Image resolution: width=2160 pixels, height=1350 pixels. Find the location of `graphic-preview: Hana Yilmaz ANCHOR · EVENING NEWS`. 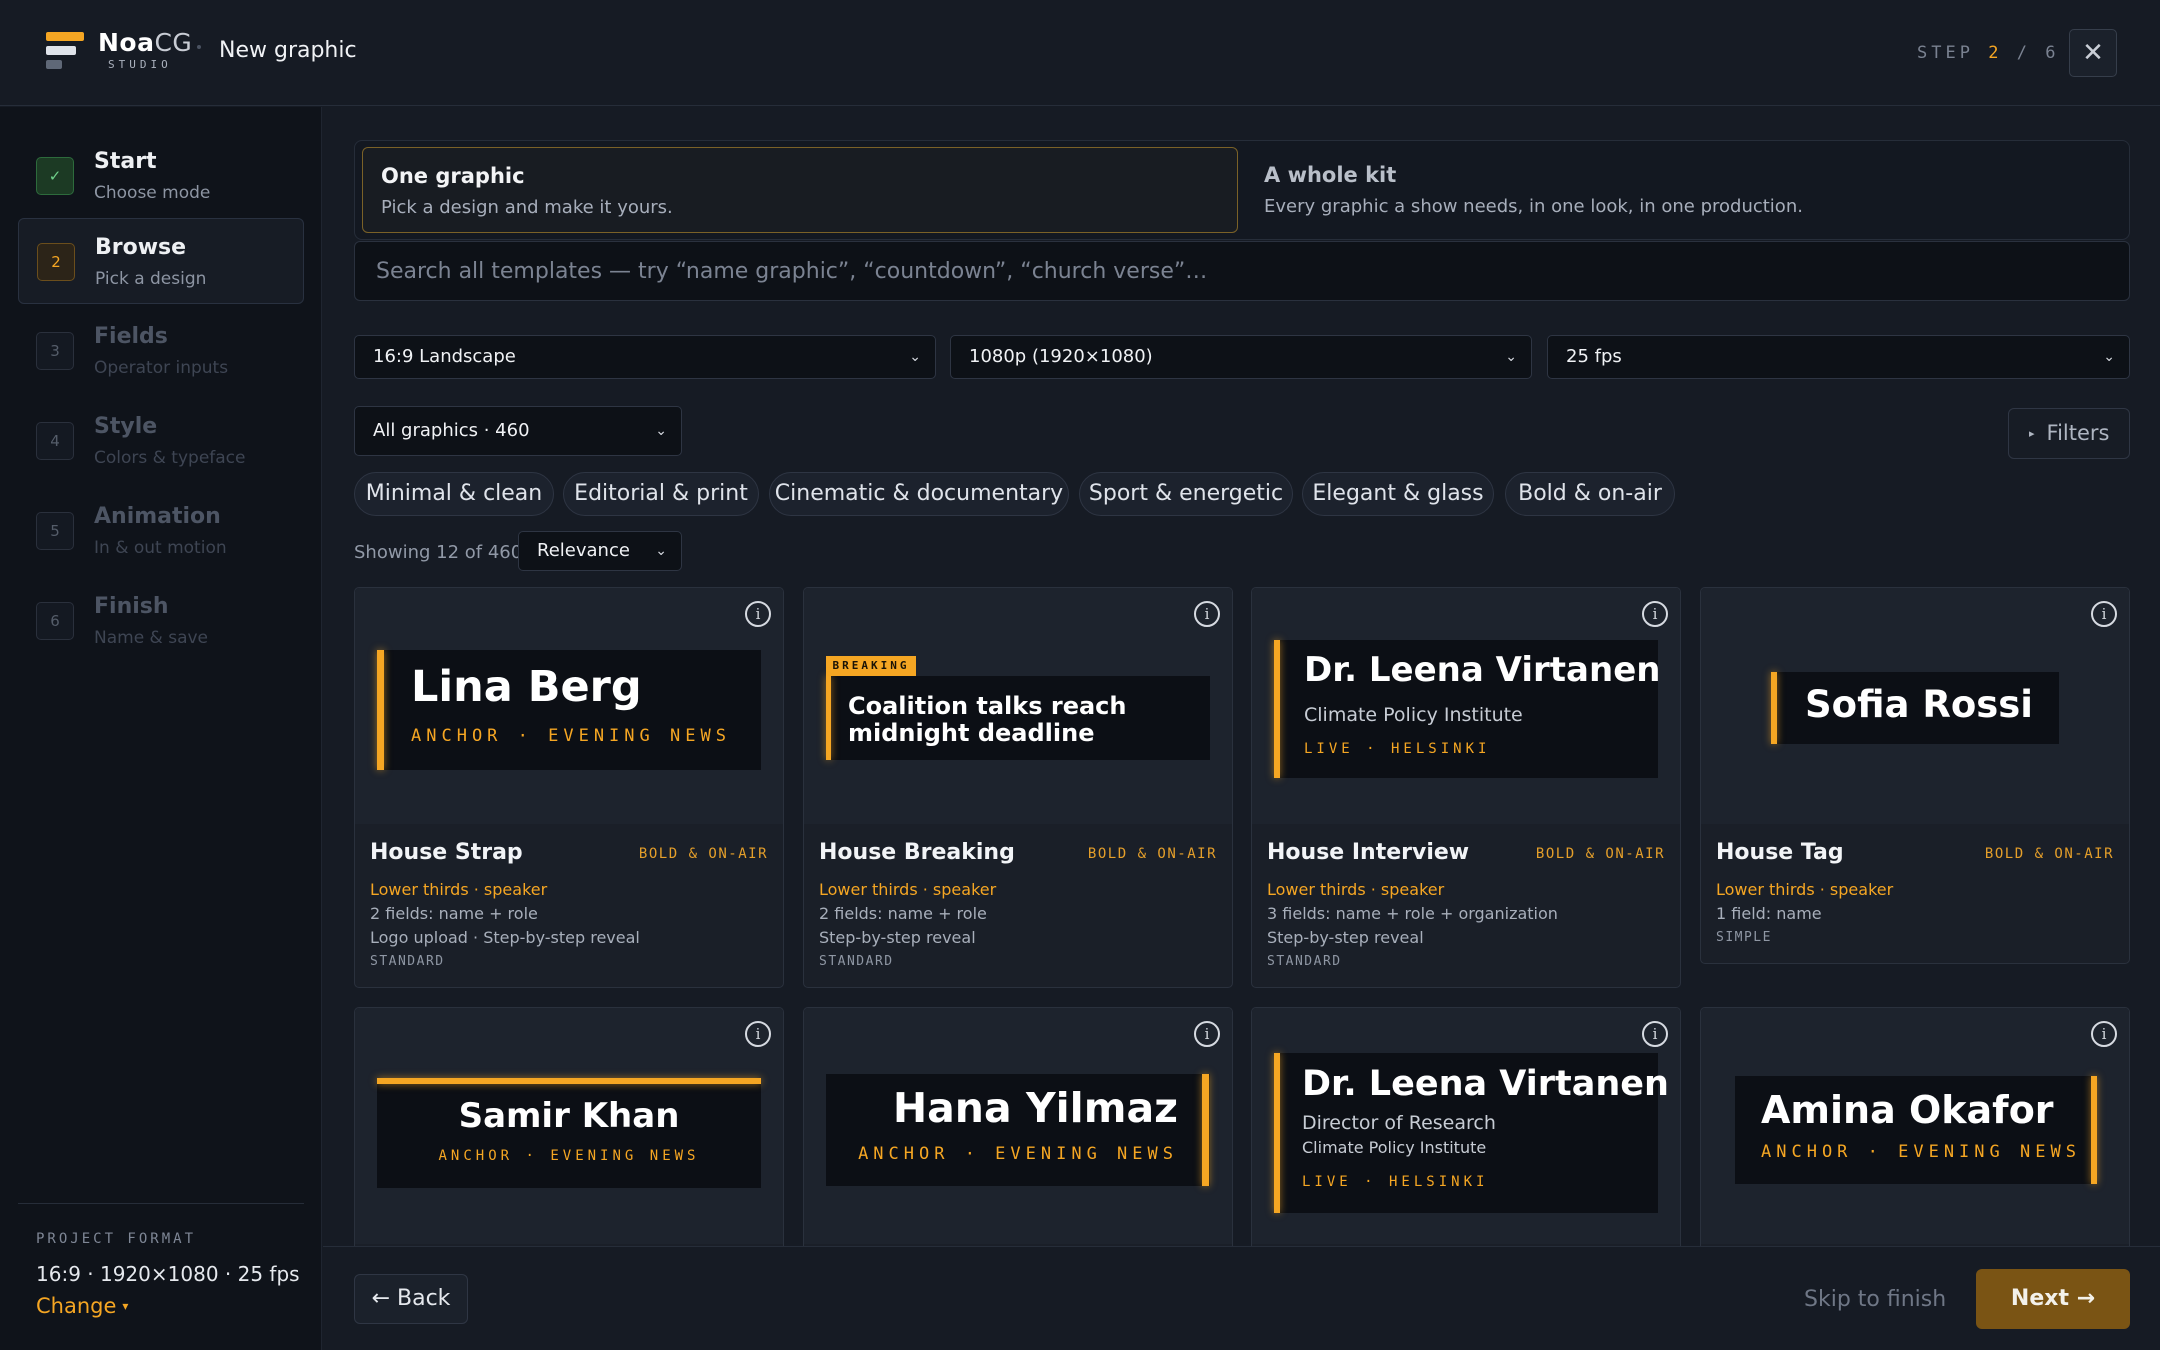

graphic-preview: Hana Yilmaz ANCHOR · EVENING NEWS is located at coordinates (1018, 1126).